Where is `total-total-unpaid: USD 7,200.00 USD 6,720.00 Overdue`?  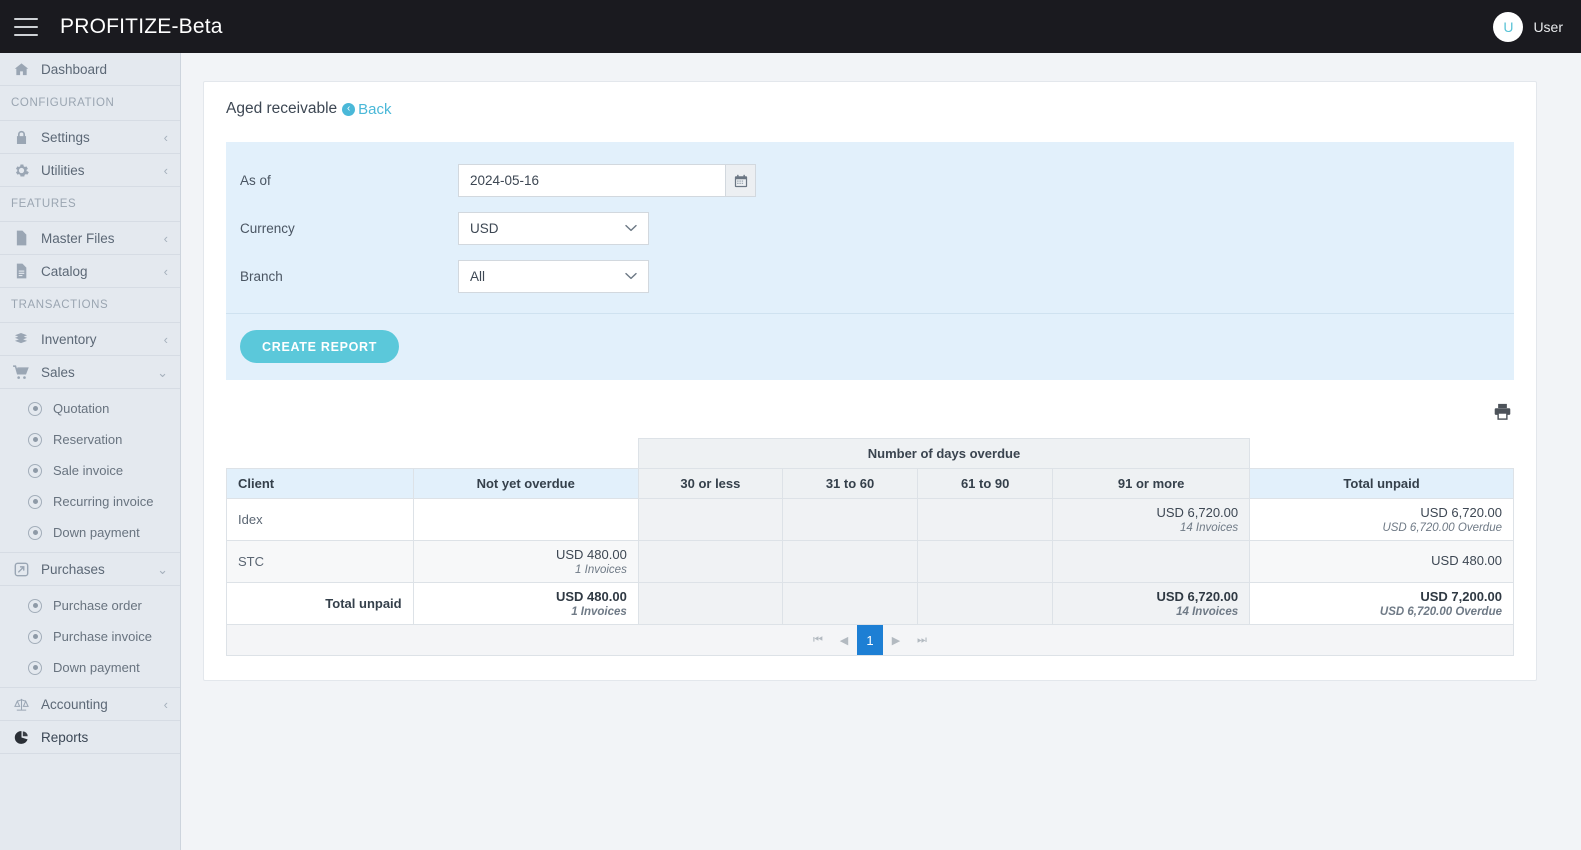
total-total-unpaid: USD 7,200.00 USD 6,720.00 Overdue is located at coordinates (1381, 603).